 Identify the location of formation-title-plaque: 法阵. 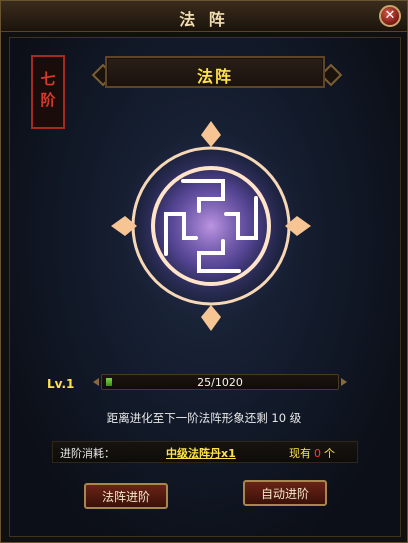
(215, 72).